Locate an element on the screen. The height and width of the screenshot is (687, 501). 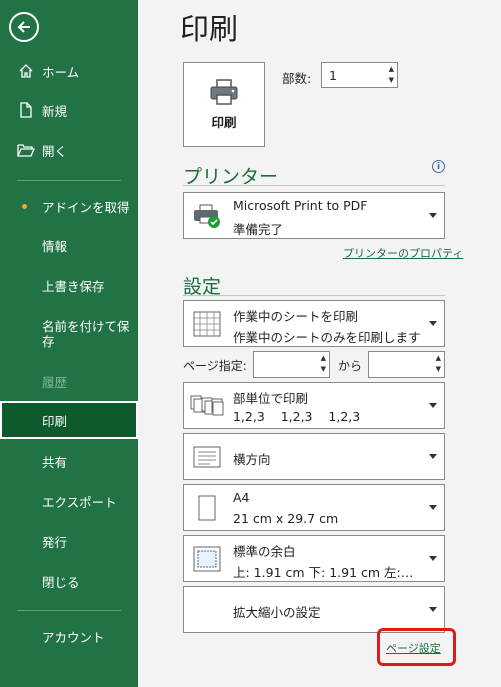
margins-title: 標準の余白 is located at coordinates (264, 551).